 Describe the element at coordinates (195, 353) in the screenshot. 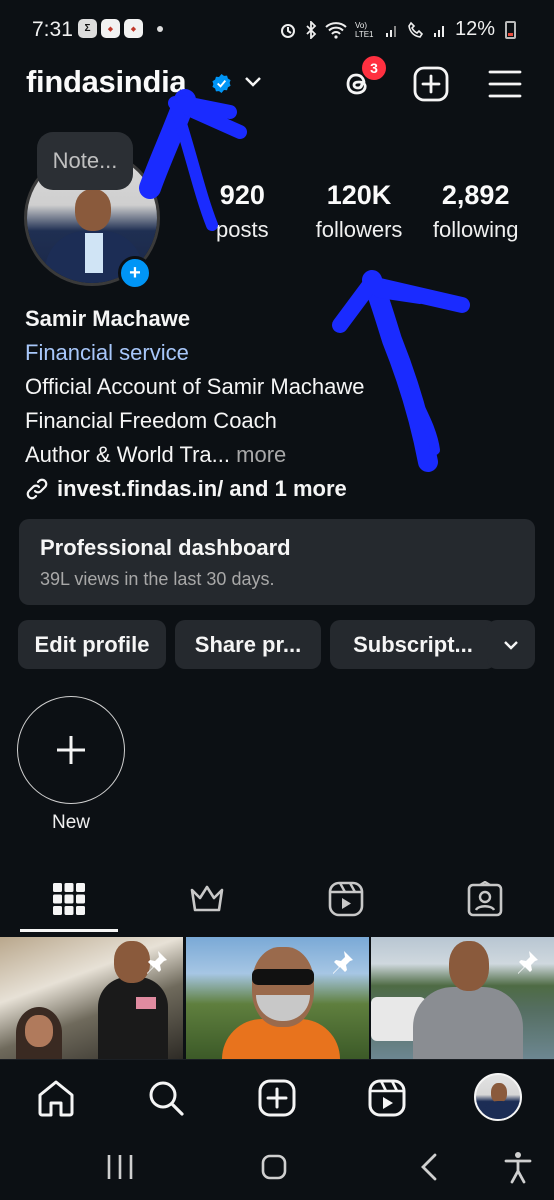

I see `profile-category: Financial service` at that location.